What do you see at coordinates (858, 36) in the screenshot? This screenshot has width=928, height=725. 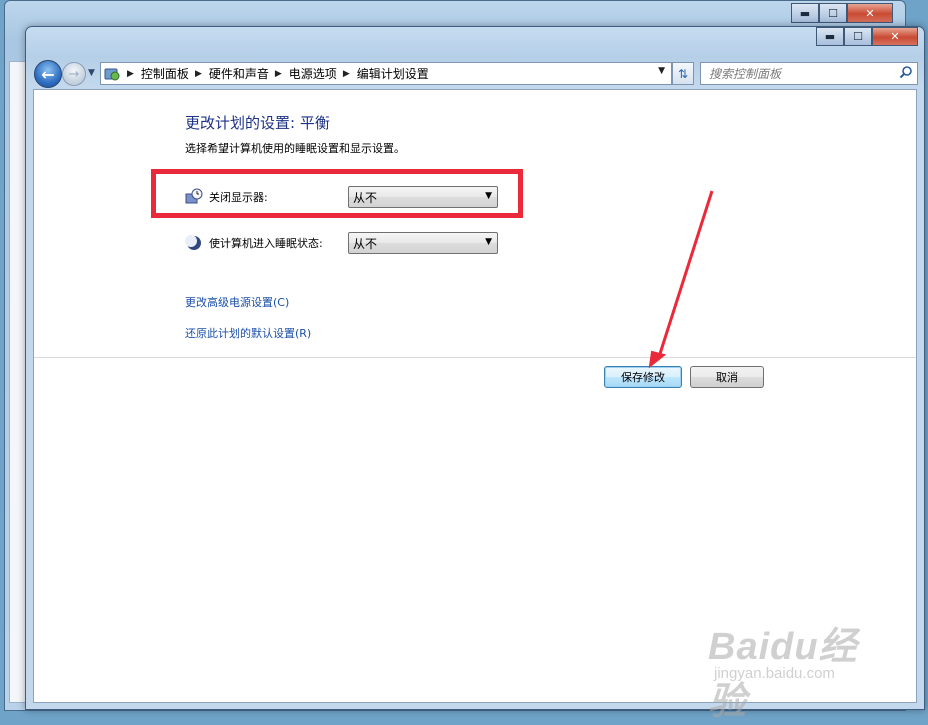 I see `maximize-button: ☐` at bounding box center [858, 36].